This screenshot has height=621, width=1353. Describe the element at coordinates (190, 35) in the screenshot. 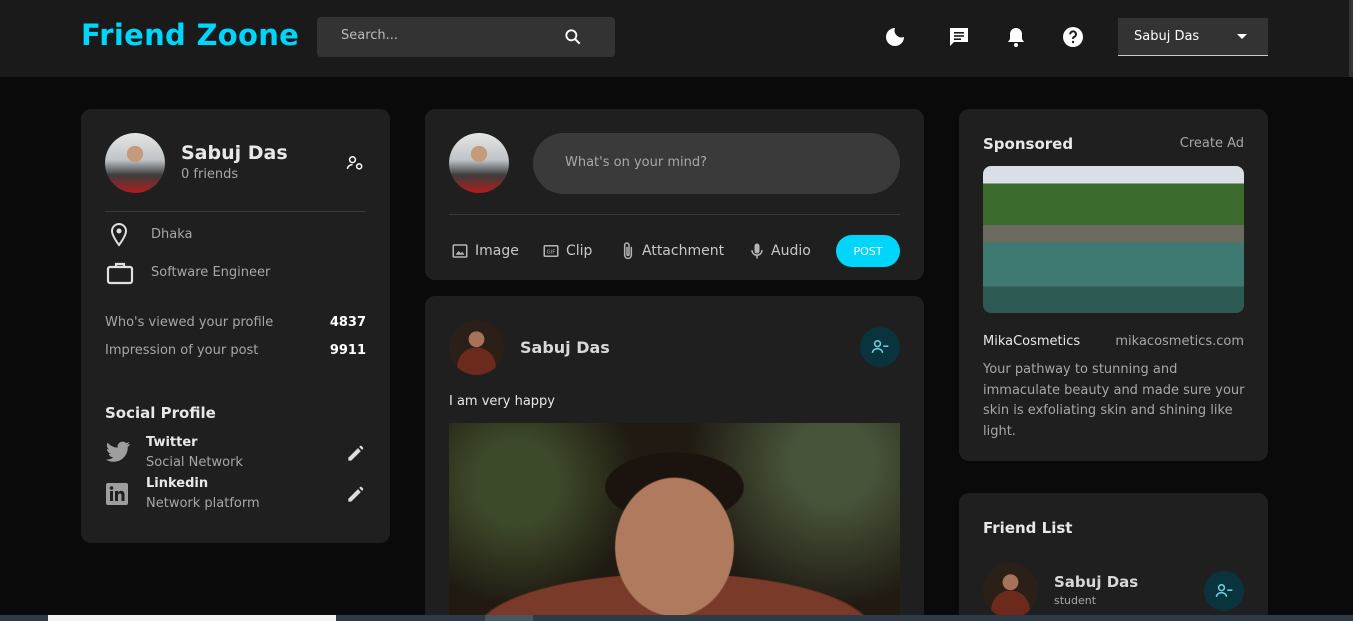

I see `app-logo: Friend Zoone` at that location.